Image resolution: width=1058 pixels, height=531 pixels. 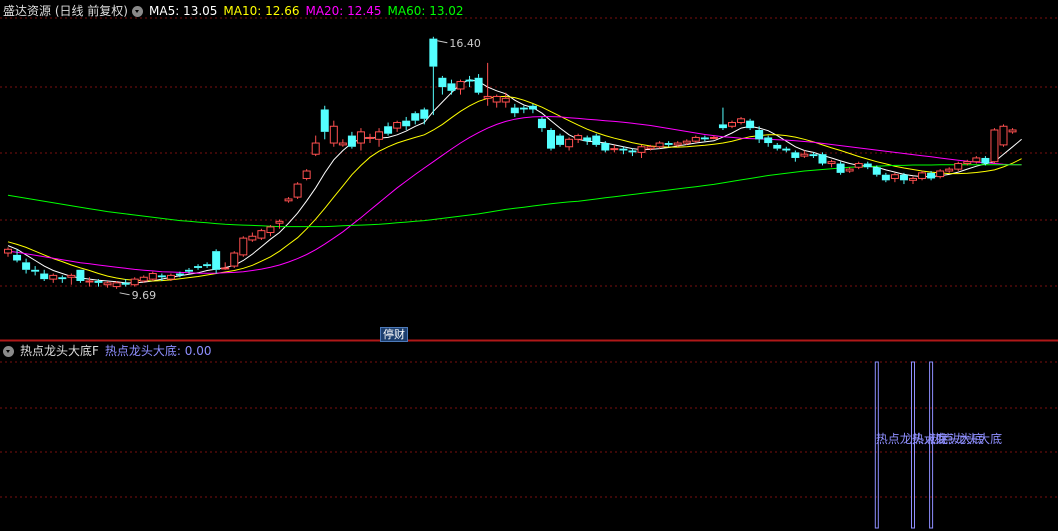 What do you see at coordinates (394, 334) in the screenshot?
I see `event-badge: 停财` at bounding box center [394, 334].